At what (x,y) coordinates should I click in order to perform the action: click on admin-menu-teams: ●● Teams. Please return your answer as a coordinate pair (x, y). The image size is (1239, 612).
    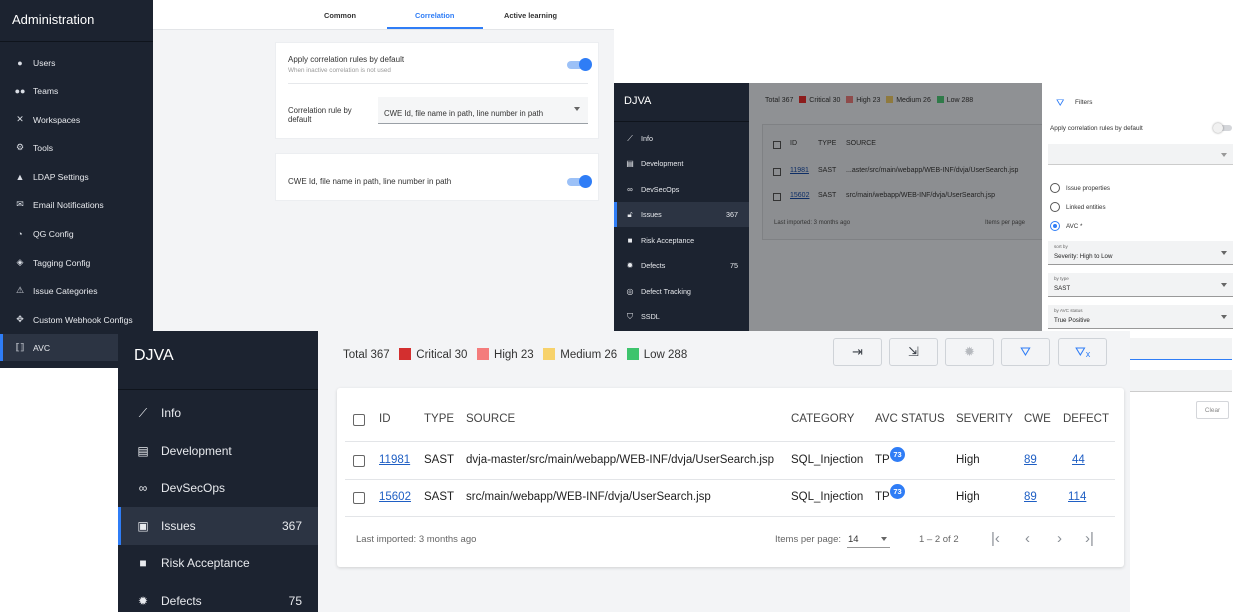
    Looking at the image, I should click on (76, 90).